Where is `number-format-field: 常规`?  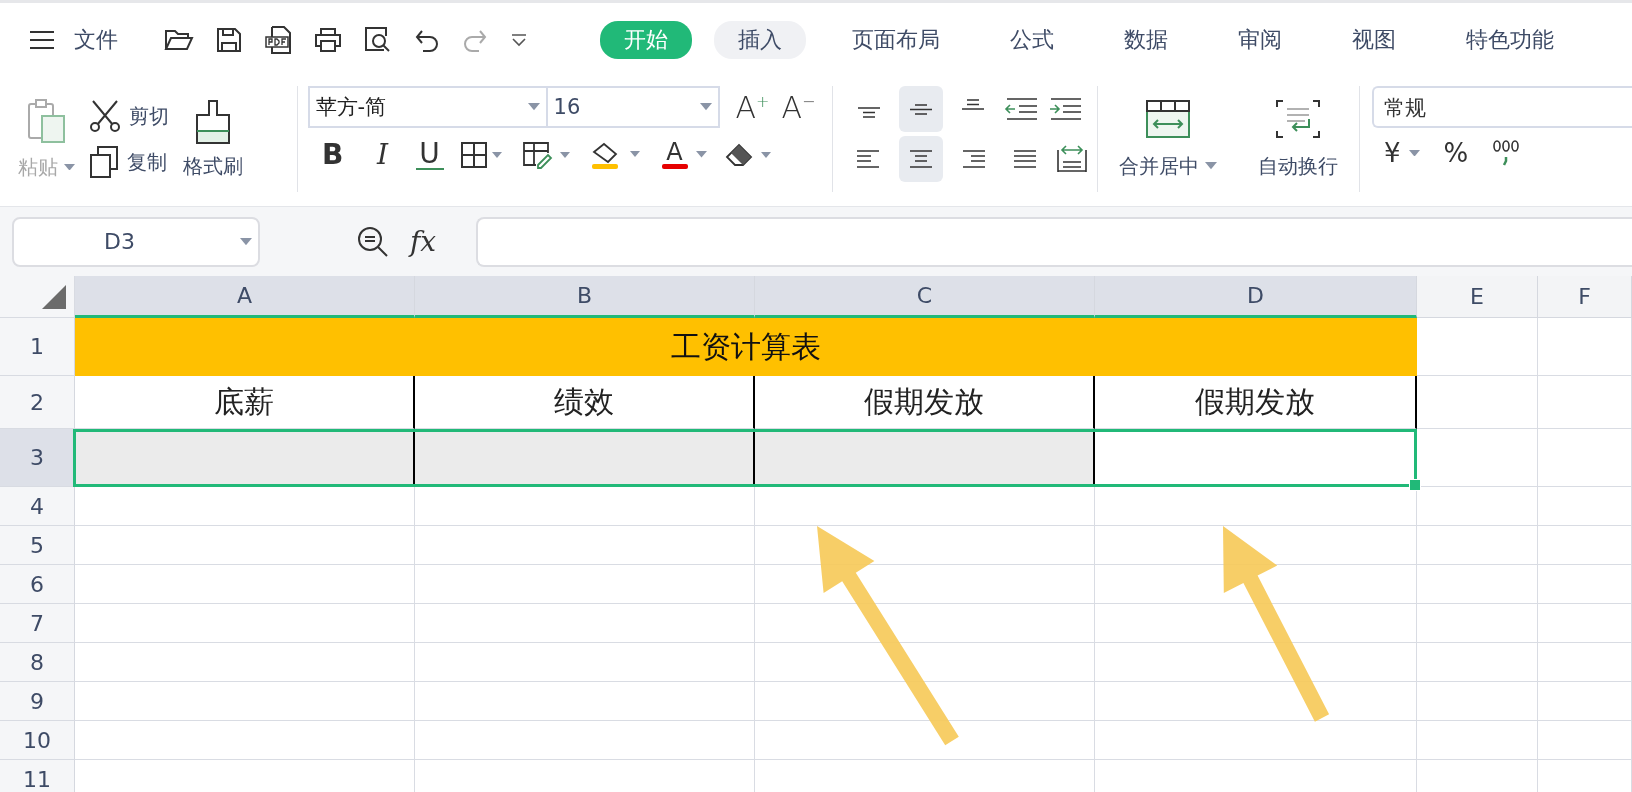 number-format-field: 常规 is located at coordinates (1502, 107).